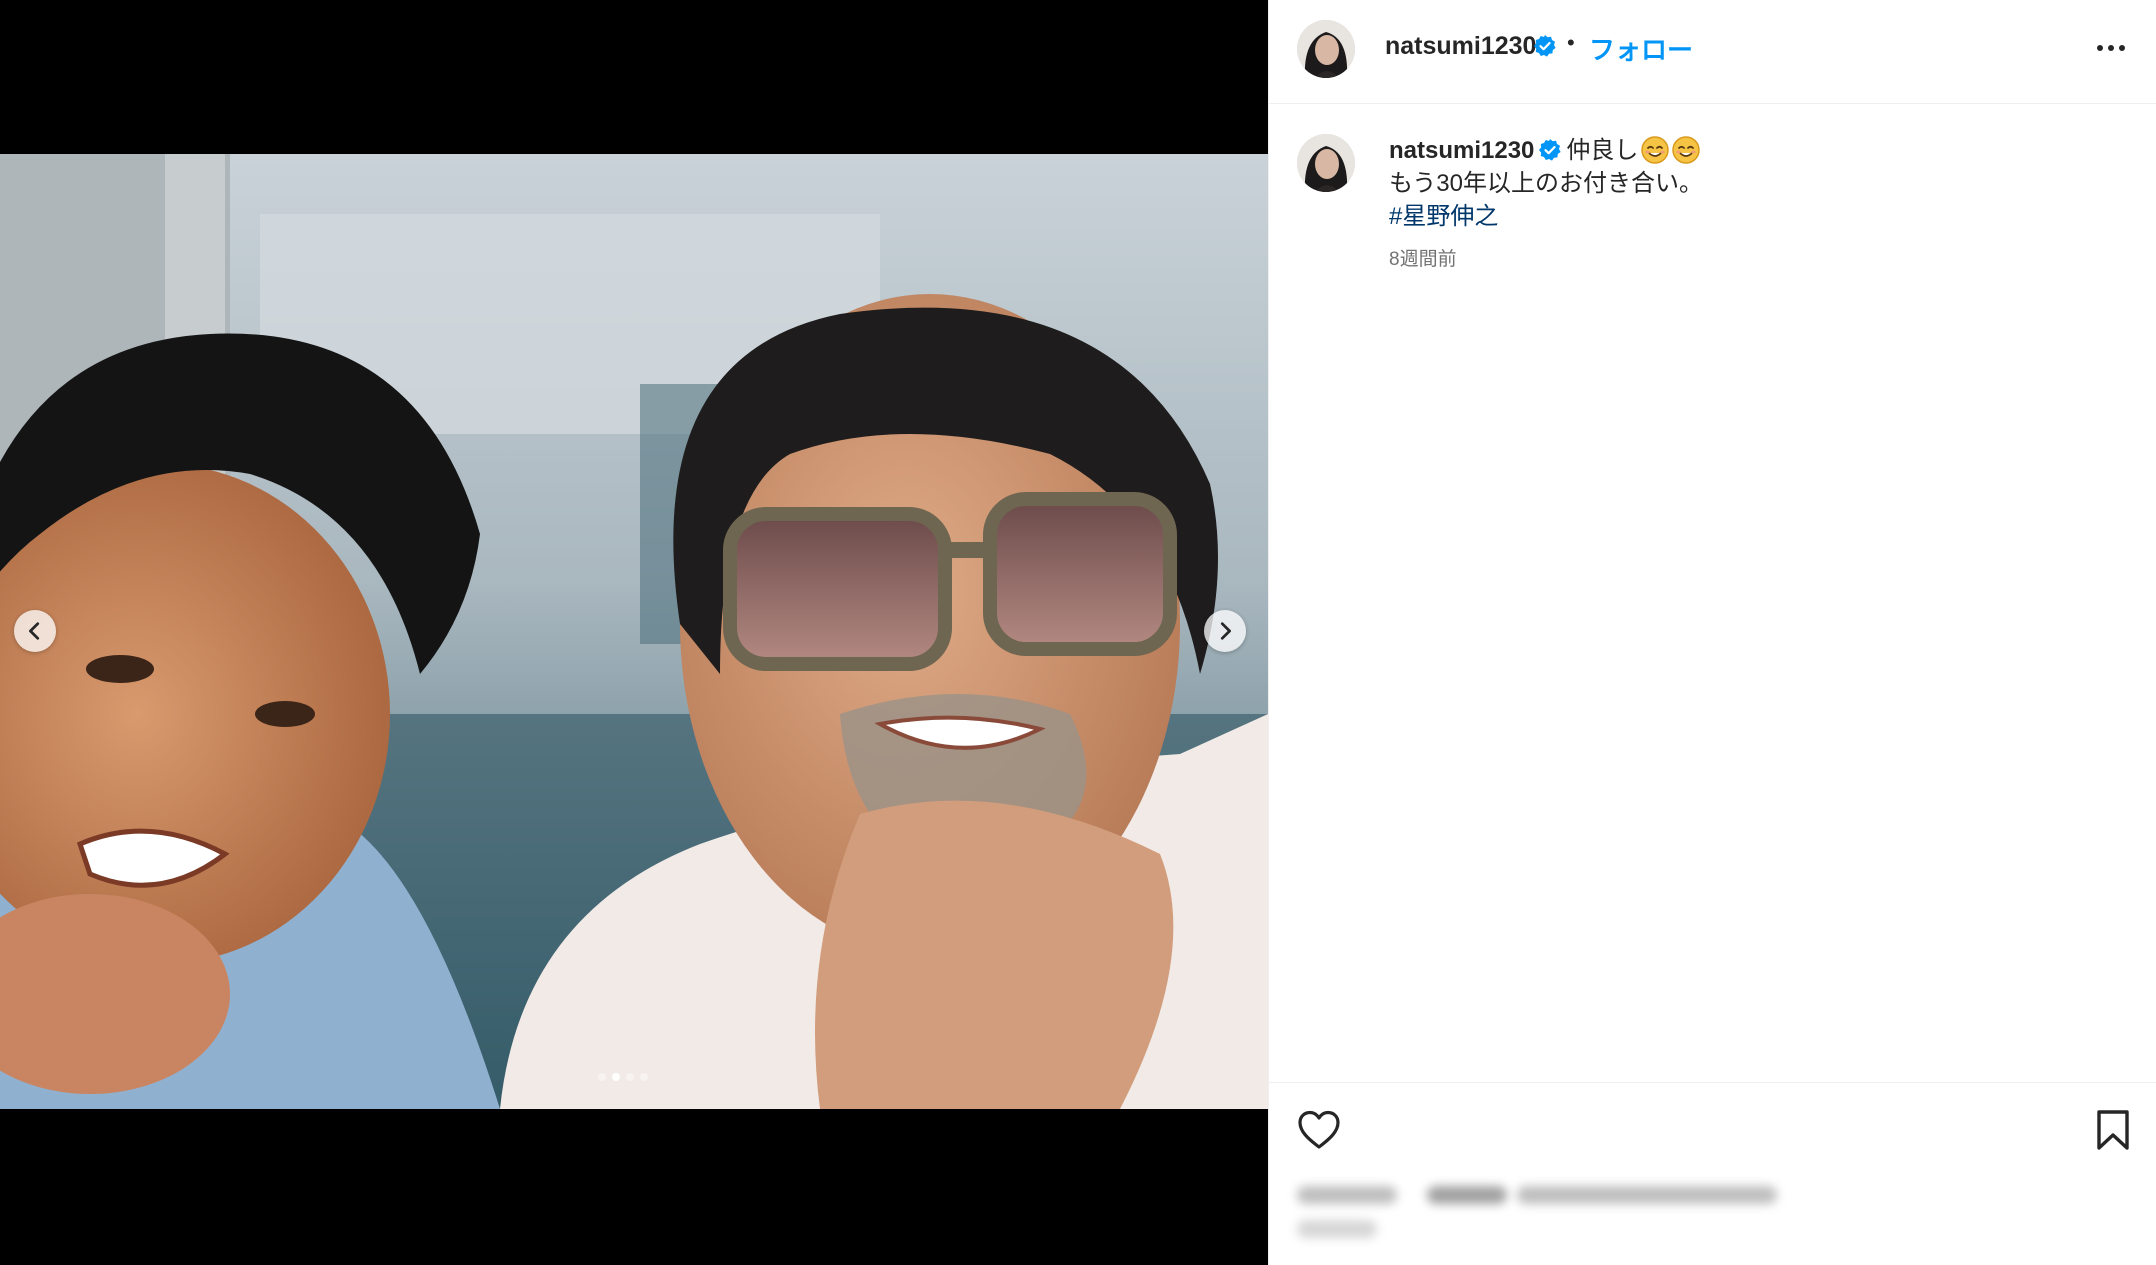 The image size is (2156, 1265). What do you see at coordinates (1597, 1213) in the screenshot?
I see `blurred-likes-section` at bounding box center [1597, 1213].